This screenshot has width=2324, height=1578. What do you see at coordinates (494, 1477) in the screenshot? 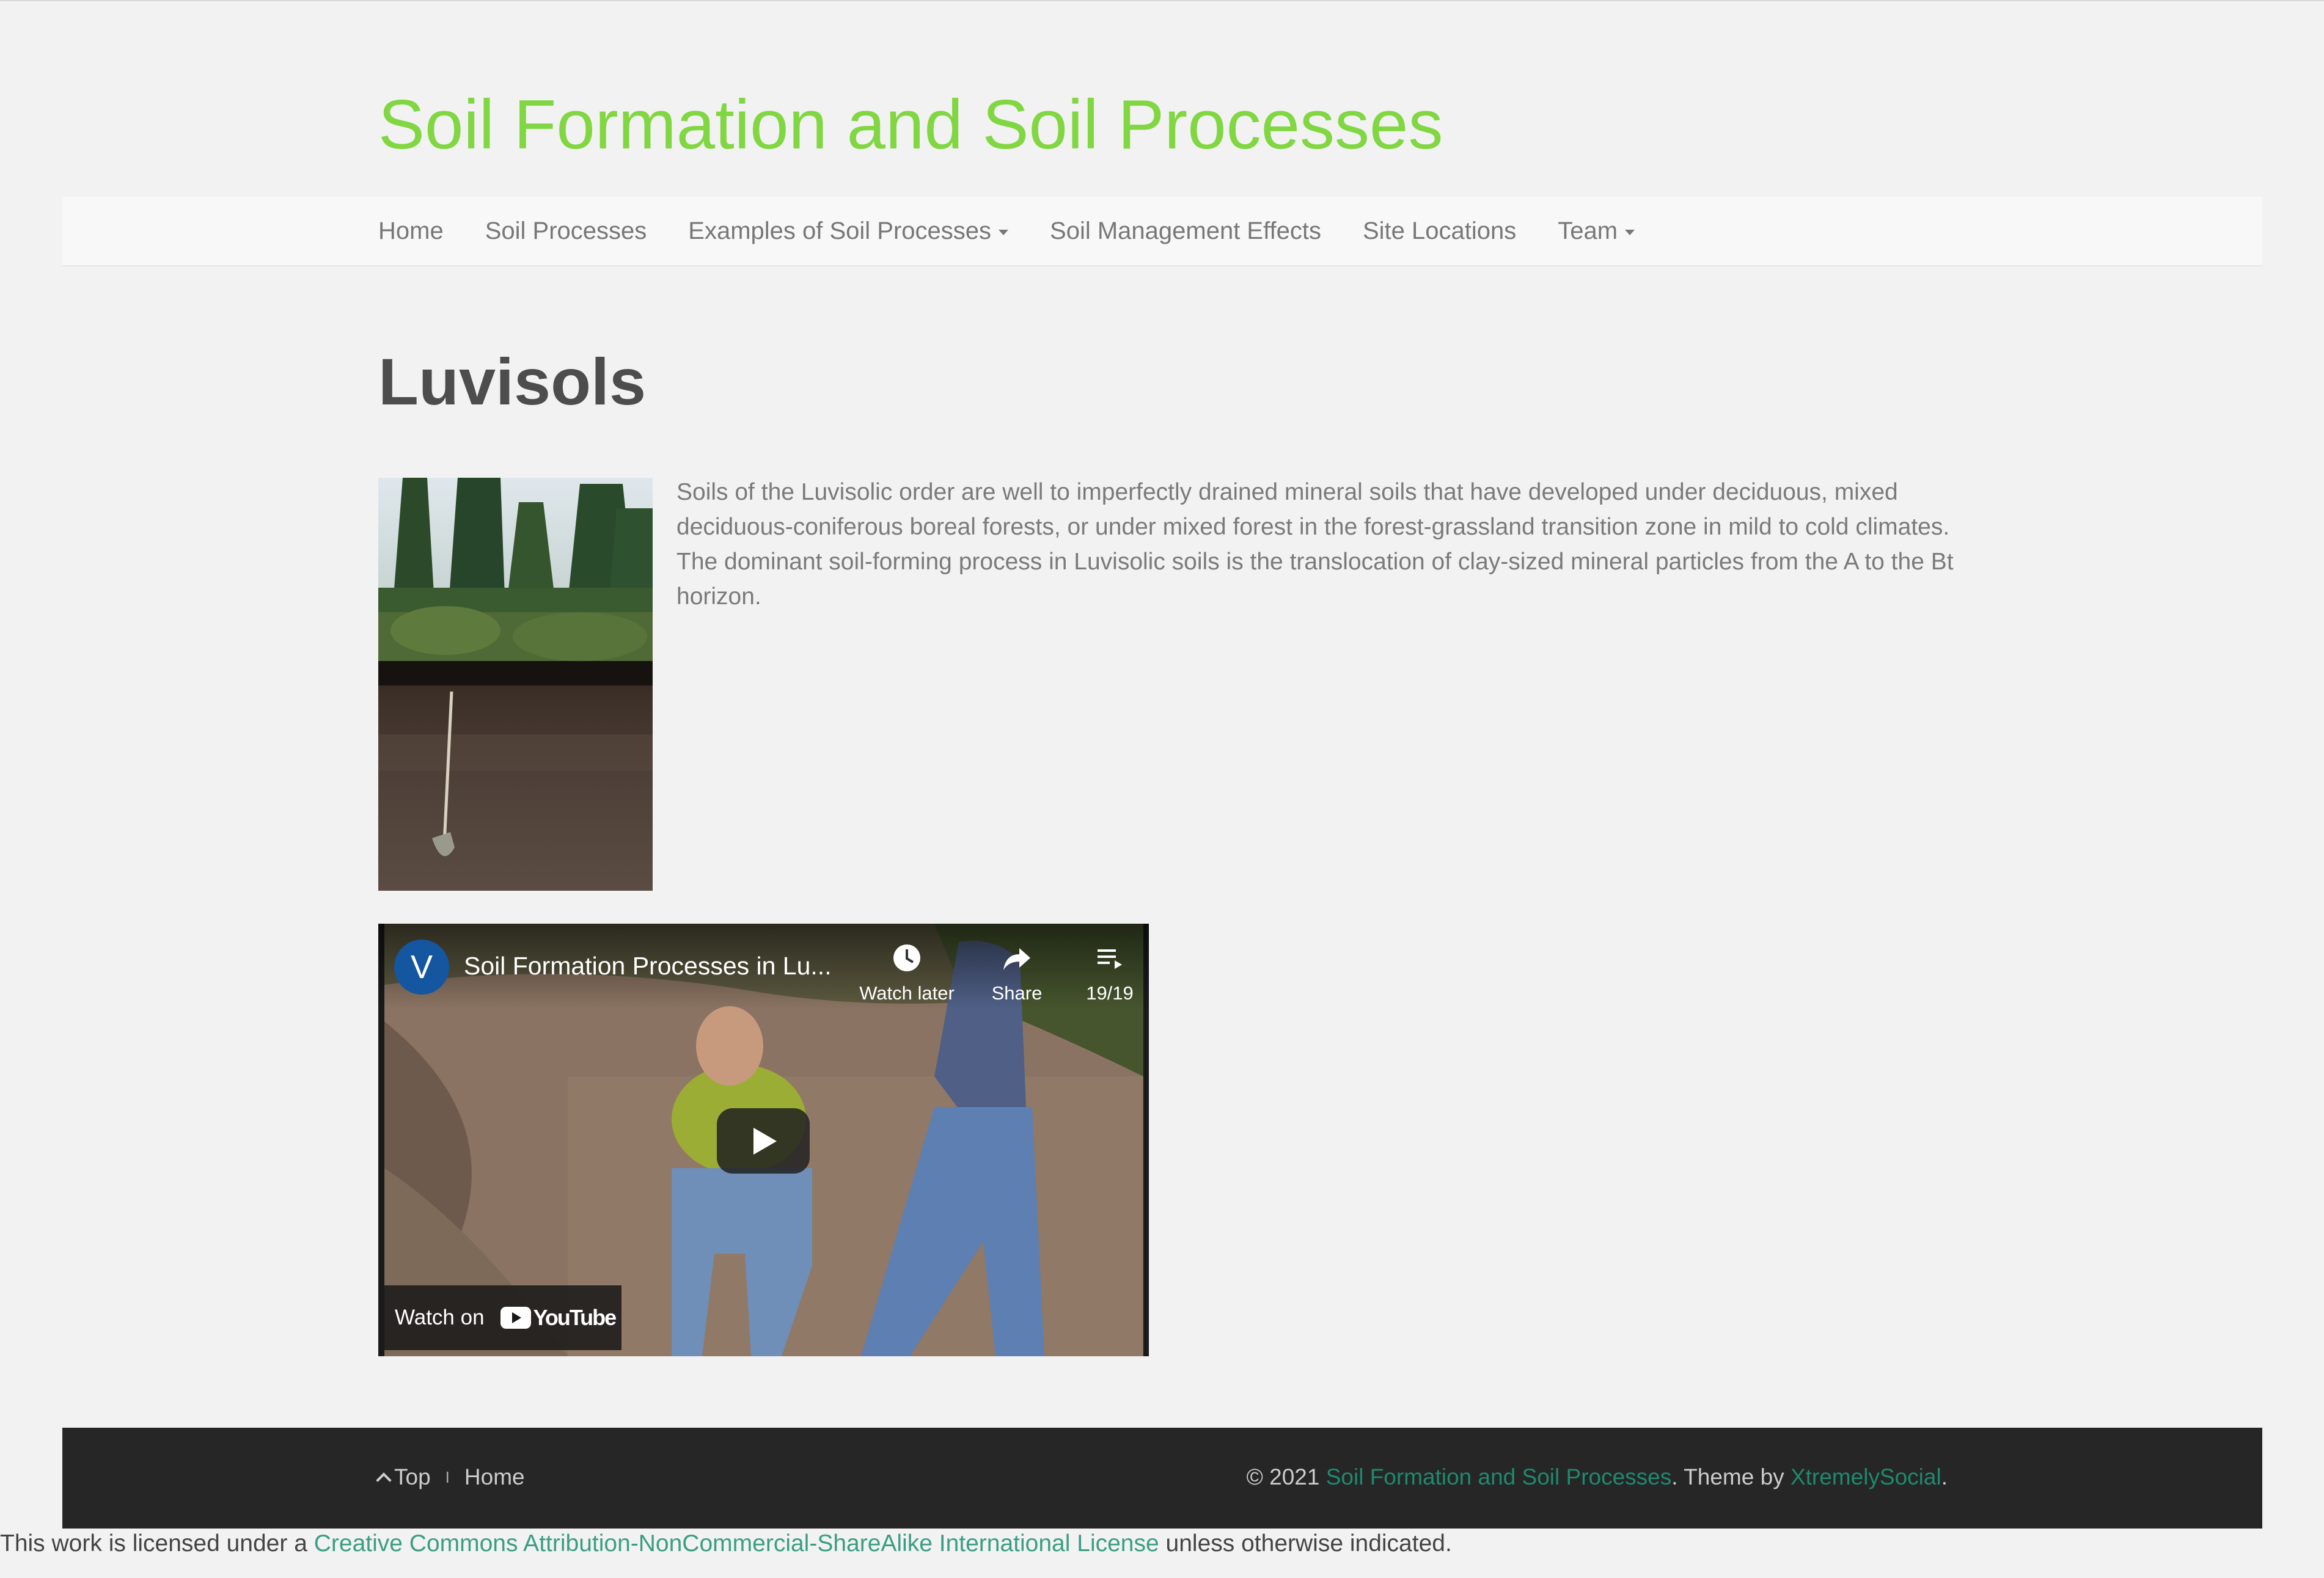
I see `footer-home-link: Home` at bounding box center [494, 1477].